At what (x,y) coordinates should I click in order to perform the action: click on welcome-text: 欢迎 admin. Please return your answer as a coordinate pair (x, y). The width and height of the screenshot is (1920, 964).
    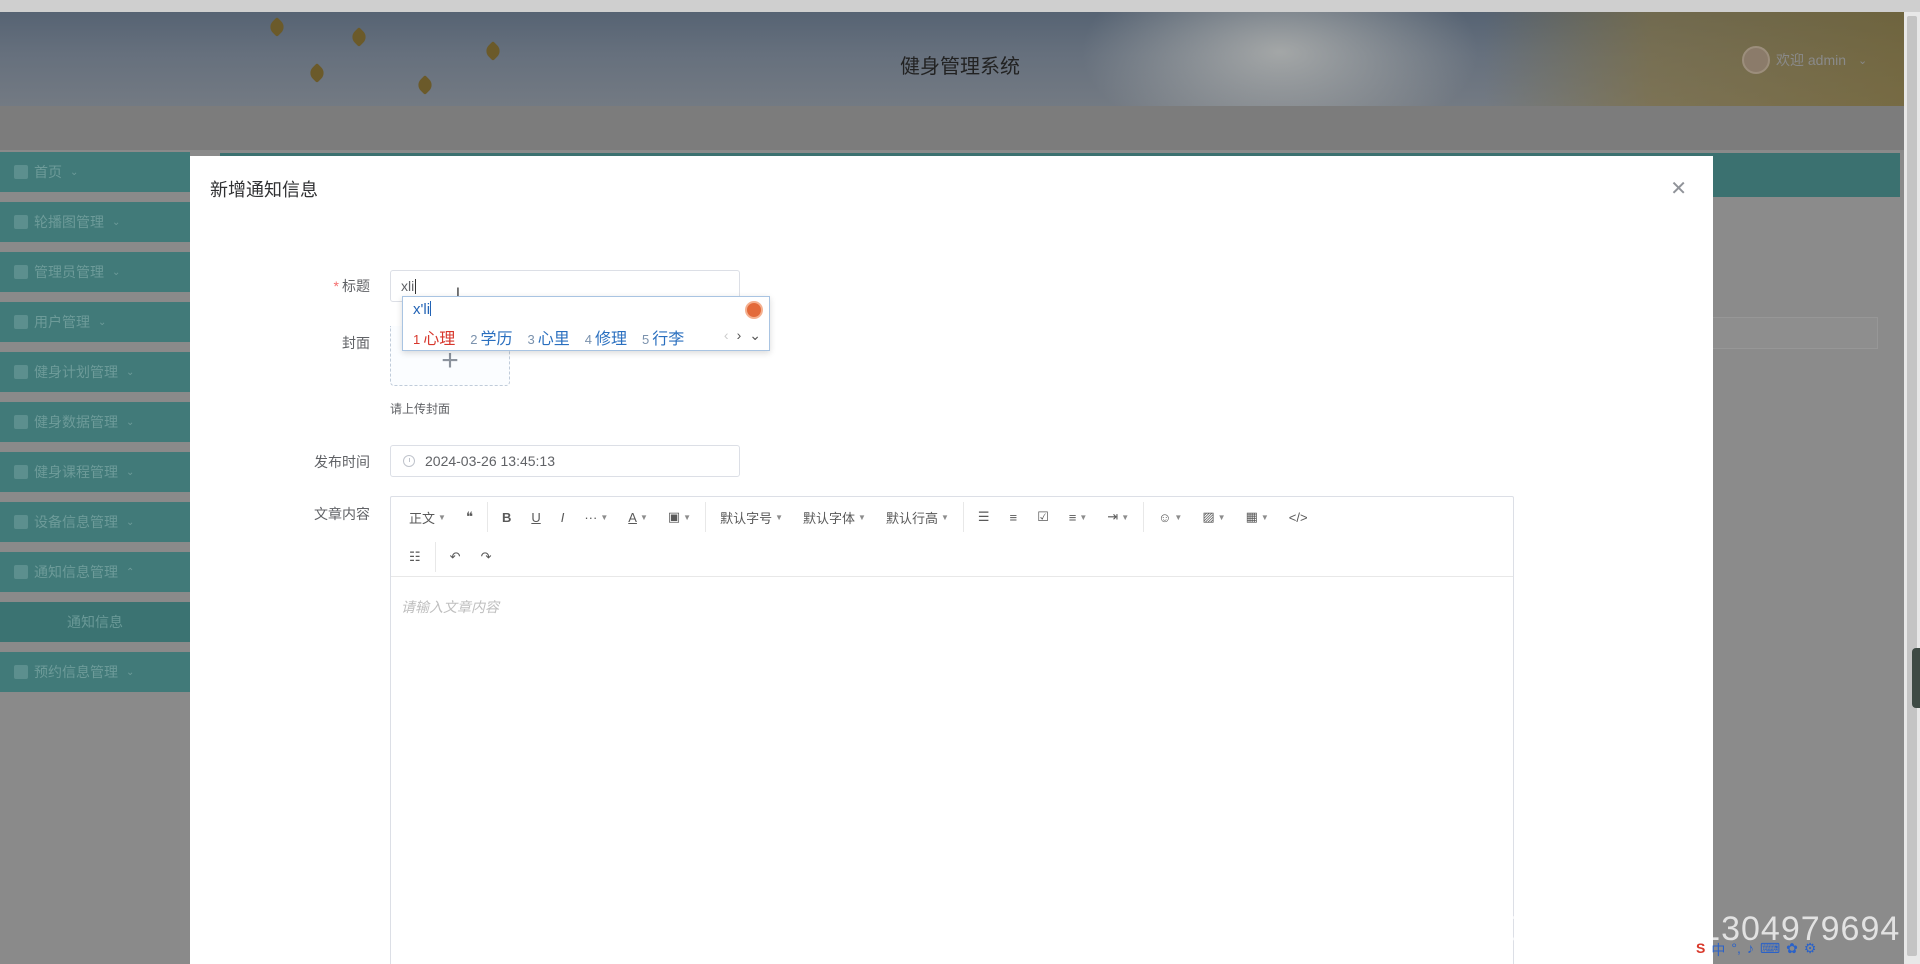
    Looking at the image, I should click on (1811, 60).